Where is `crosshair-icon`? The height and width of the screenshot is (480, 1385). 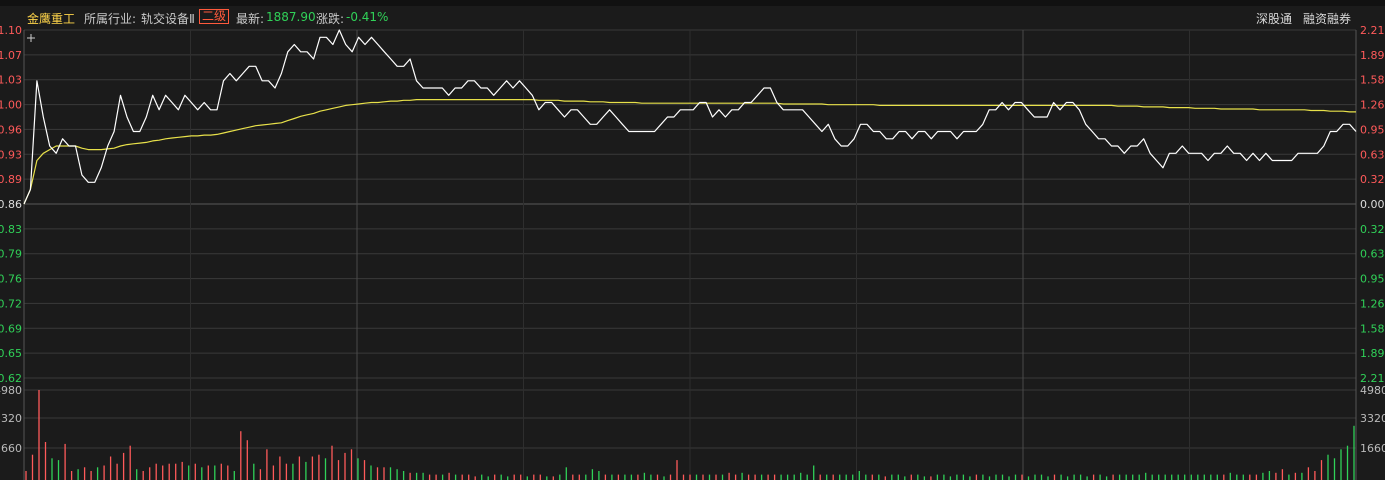 crosshair-icon is located at coordinates (31, 38).